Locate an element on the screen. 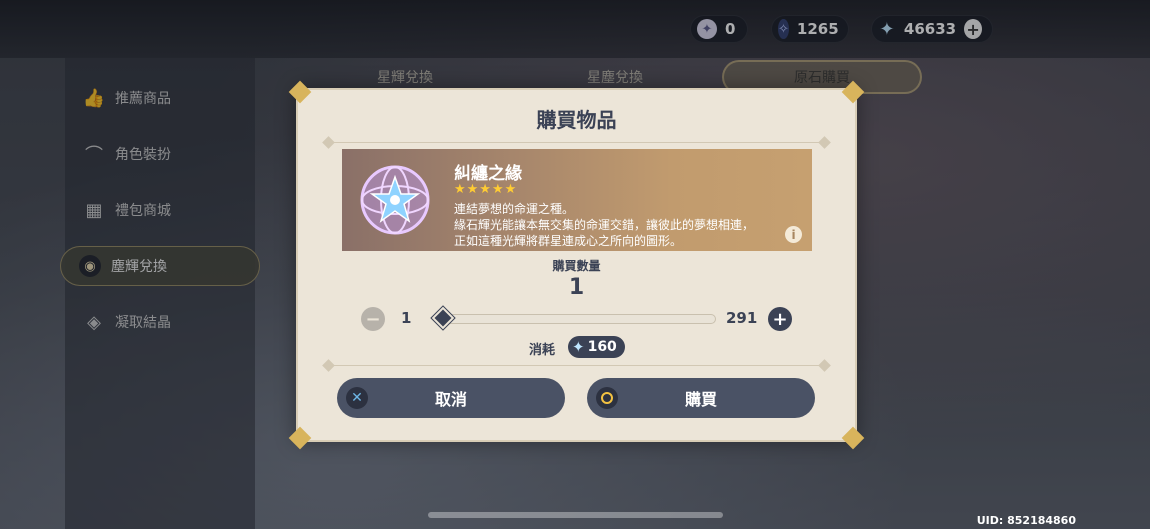 The height and width of the screenshot is (529, 1150). cancel-button: ✕ 取消 is located at coordinates (451, 398).